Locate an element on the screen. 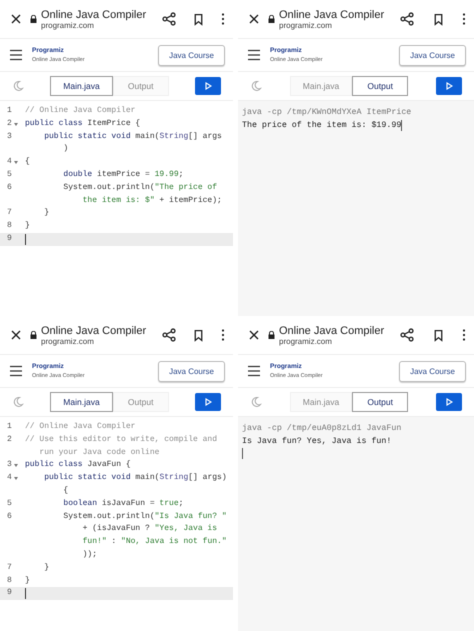 Image resolution: width=474 pixels, height=631 pixels. code-line: the item is: $" + itemPrice); is located at coordinates (152, 200).